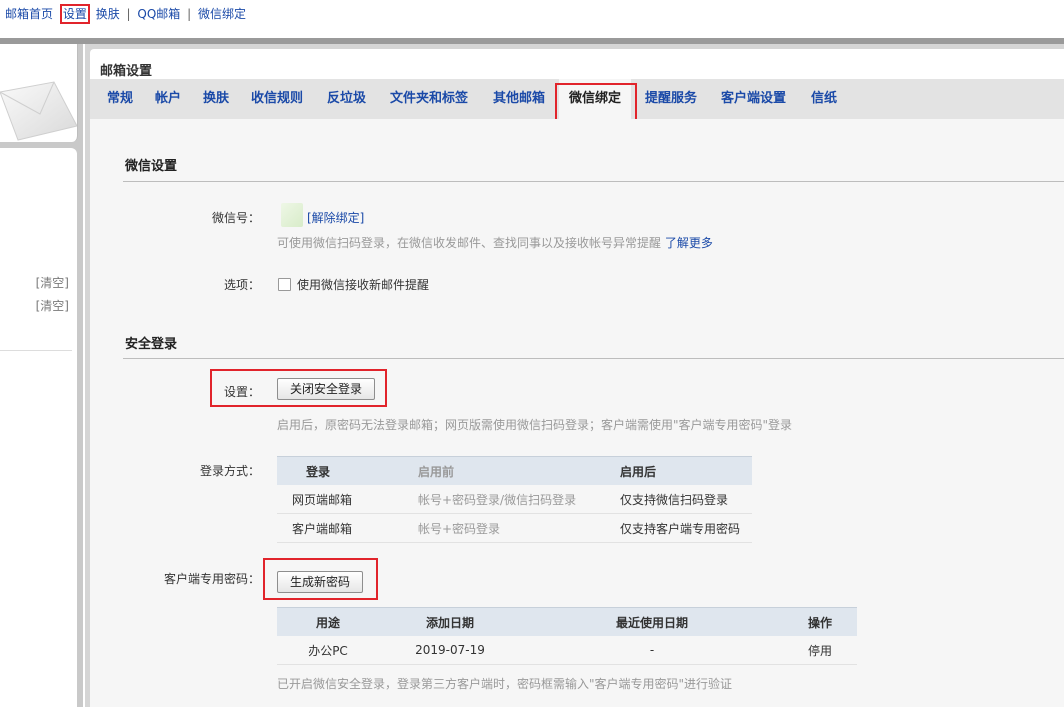  I want to click on wechat-hint-text: 可使用微信扫码登录，在微信收发邮件、查找同事以及接收帐号异常提醒, so click(469, 243).